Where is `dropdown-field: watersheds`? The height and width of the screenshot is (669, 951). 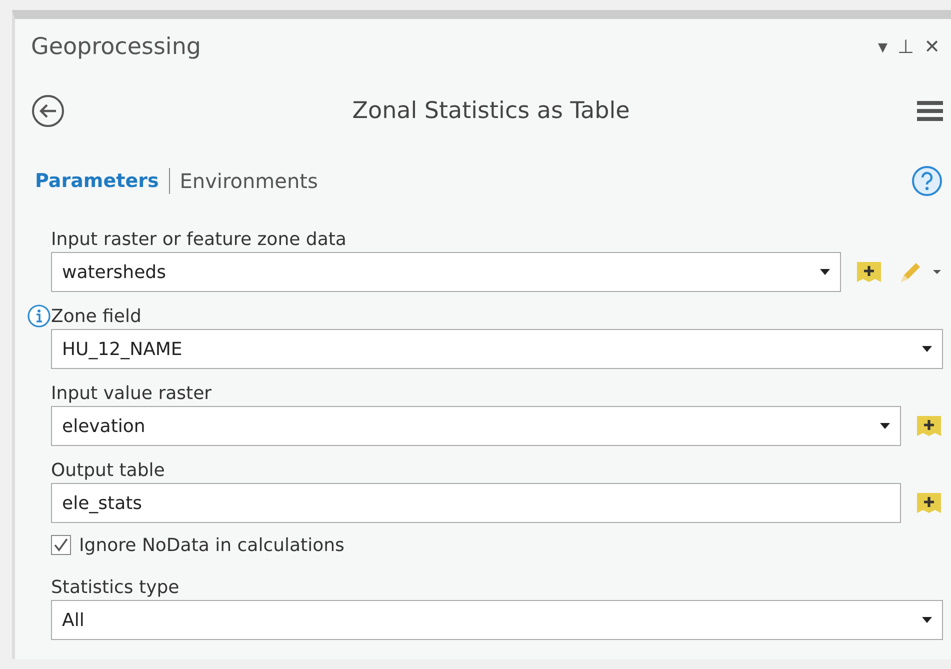 dropdown-field: watersheds is located at coordinates (446, 272).